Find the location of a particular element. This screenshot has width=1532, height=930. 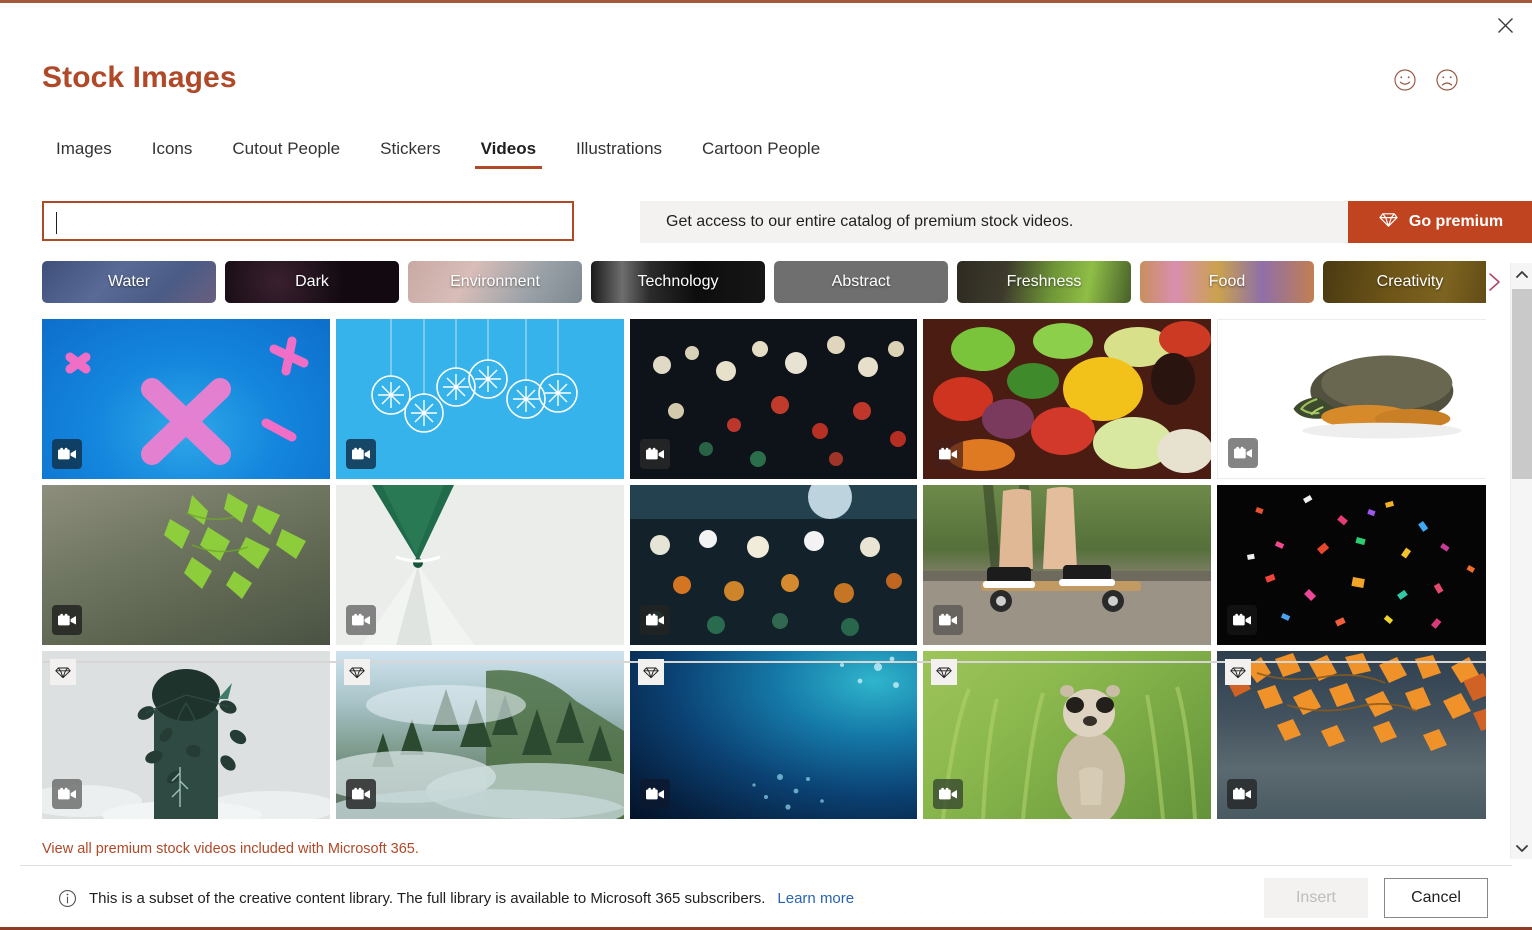

search-input is located at coordinates (308, 221).